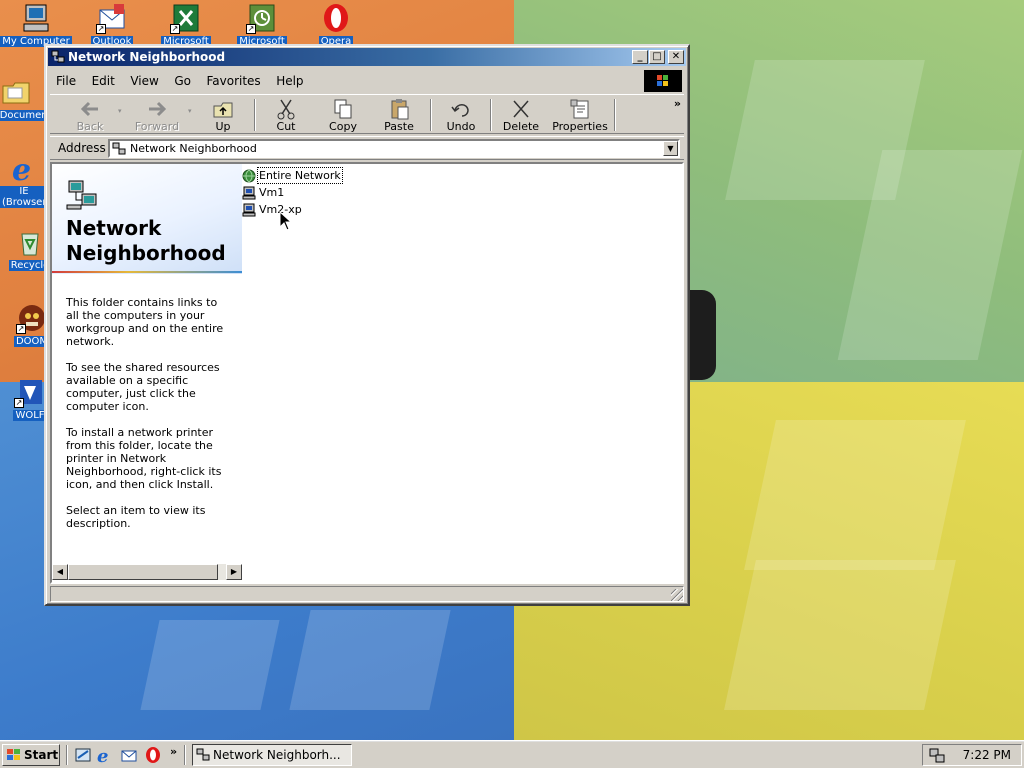  I want to click on web-view-description: Select an item to view its description., so click(136, 517).